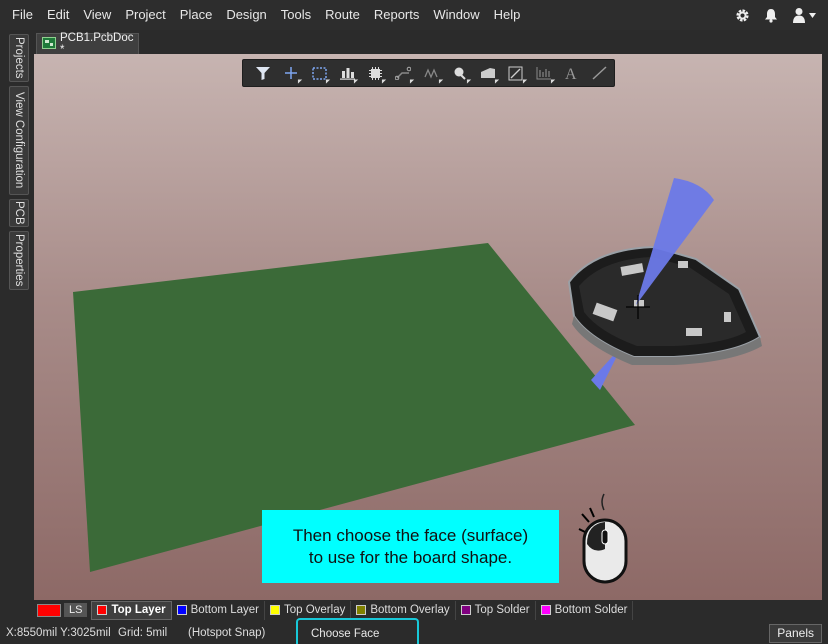 Image resolution: width=828 pixels, height=644 pixels. What do you see at coordinates (600, 73) in the screenshot?
I see `line-icon` at bounding box center [600, 73].